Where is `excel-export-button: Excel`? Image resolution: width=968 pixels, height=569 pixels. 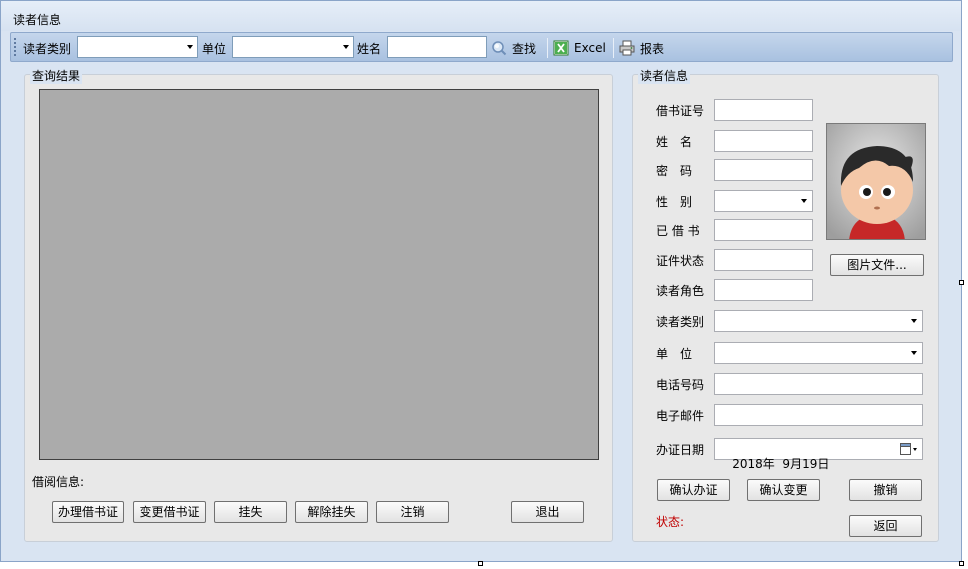 excel-export-button: Excel is located at coordinates (579, 48).